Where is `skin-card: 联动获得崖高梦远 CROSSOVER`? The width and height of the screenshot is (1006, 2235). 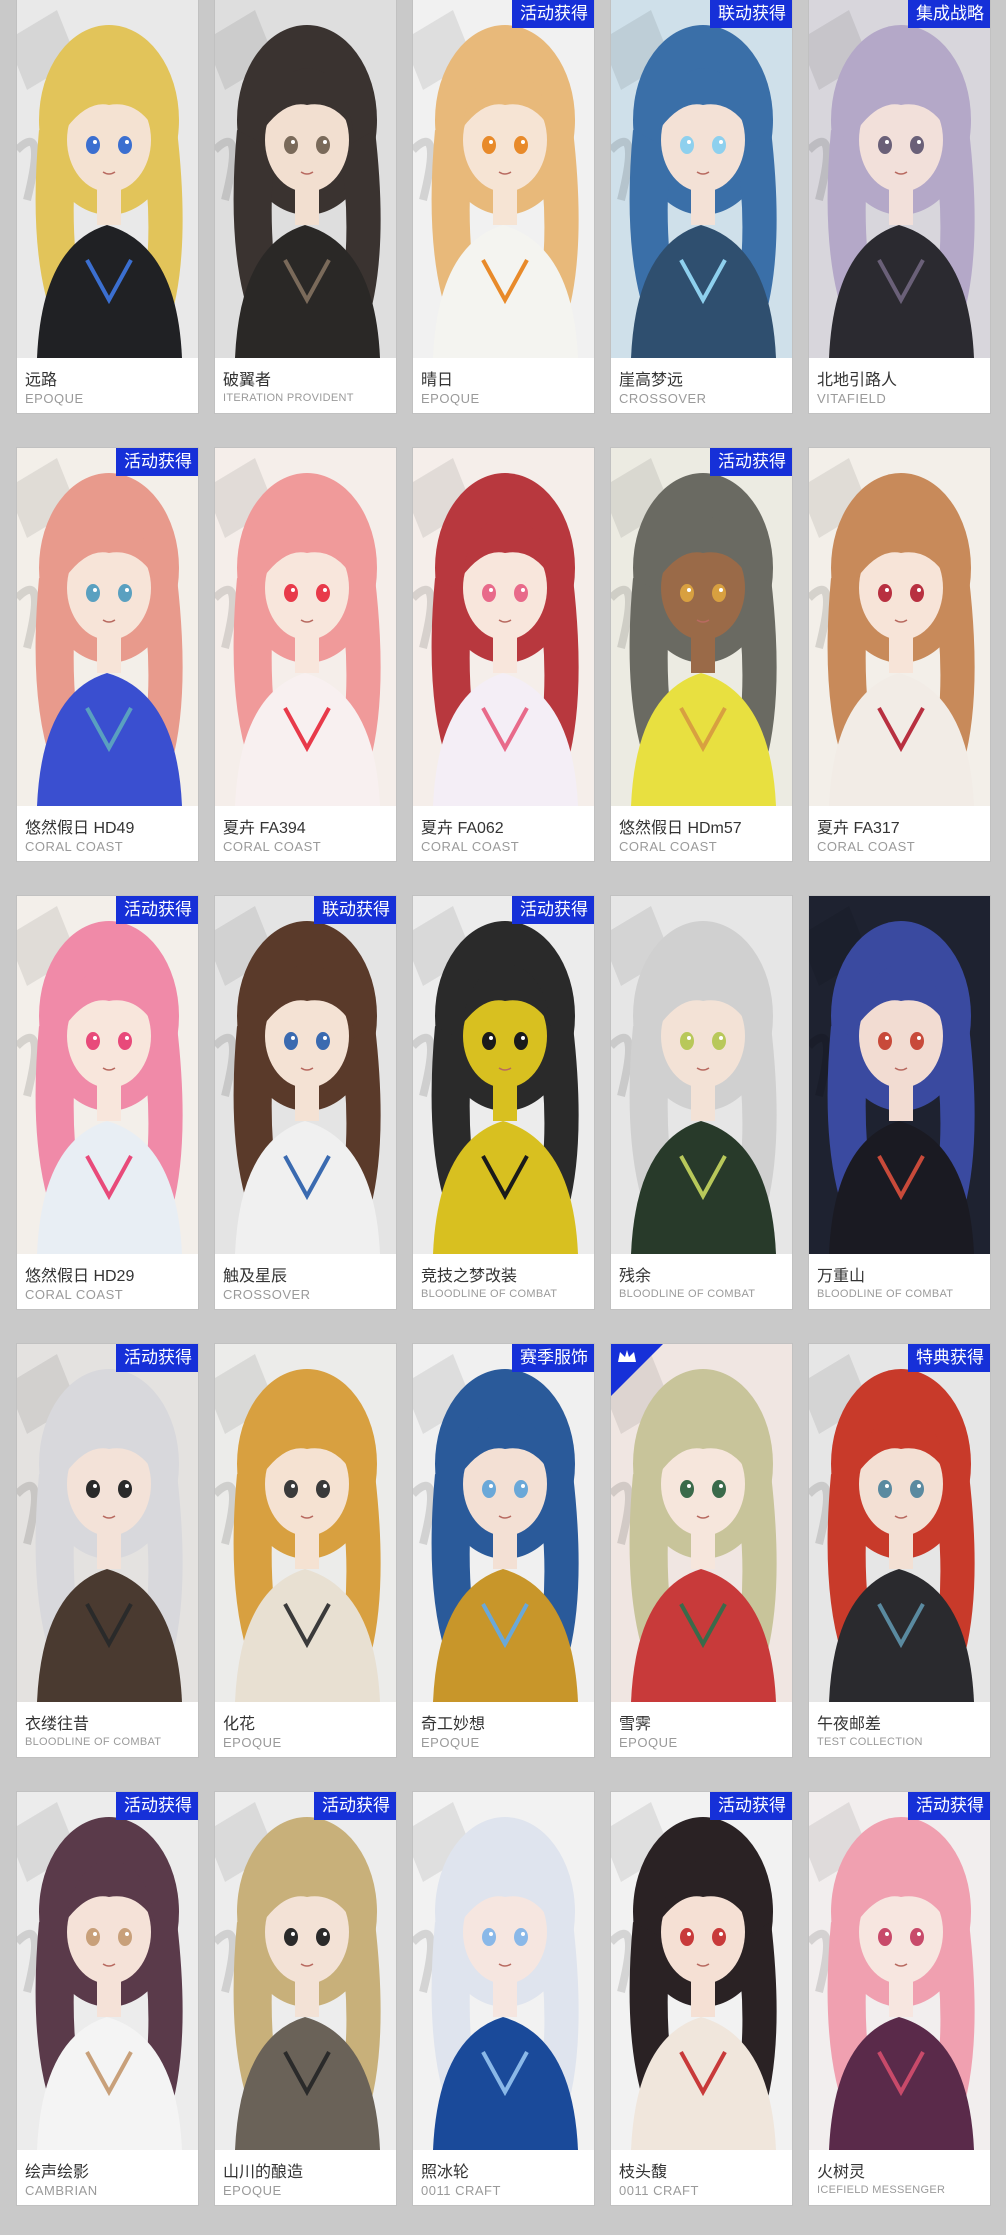
skin-card: 联动获得崖高梦远 CROSSOVER is located at coordinates (701, 206).